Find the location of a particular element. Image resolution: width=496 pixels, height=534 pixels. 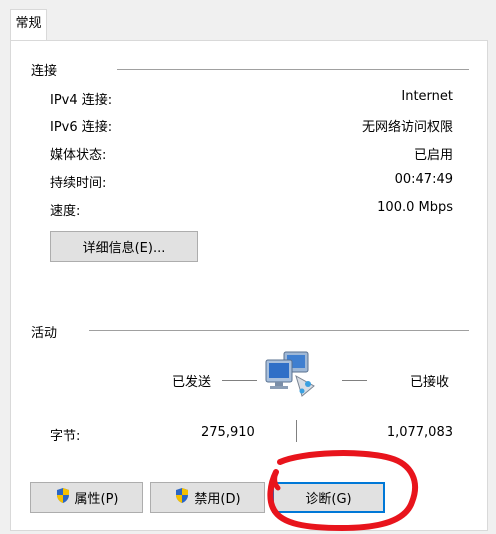

diagnose-button-label: 诊断(G) is located at coordinates (328, 499).